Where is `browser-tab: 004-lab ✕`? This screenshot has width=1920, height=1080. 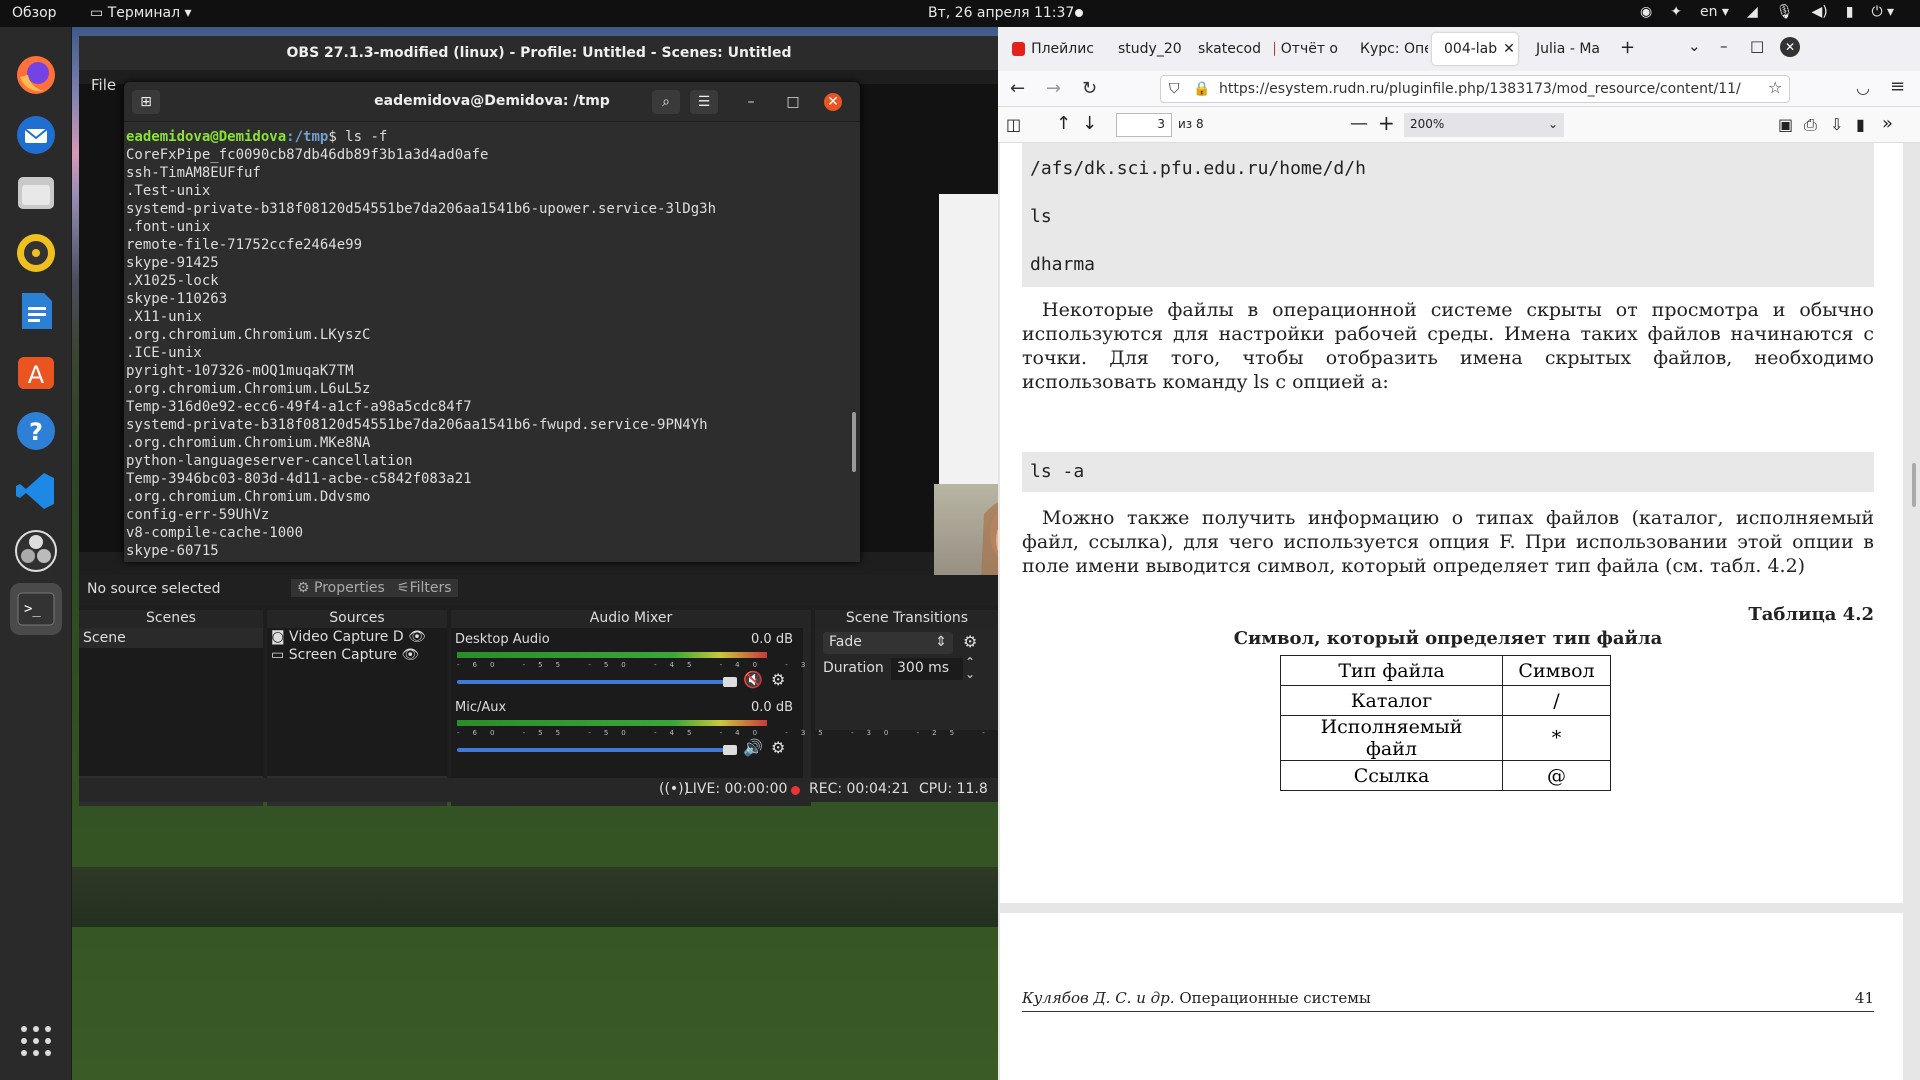 browser-tab: 004-lab ✕ is located at coordinates (1475, 49).